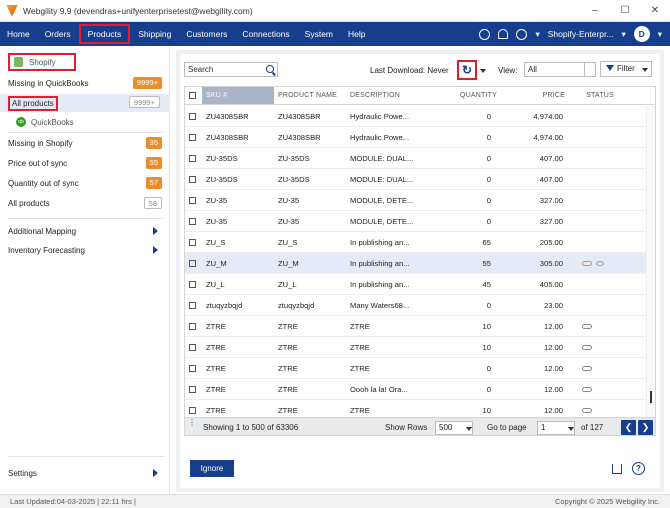 The width and height of the screenshot is (670, 508). I want to click on nav-system: System, so click(319, 34).